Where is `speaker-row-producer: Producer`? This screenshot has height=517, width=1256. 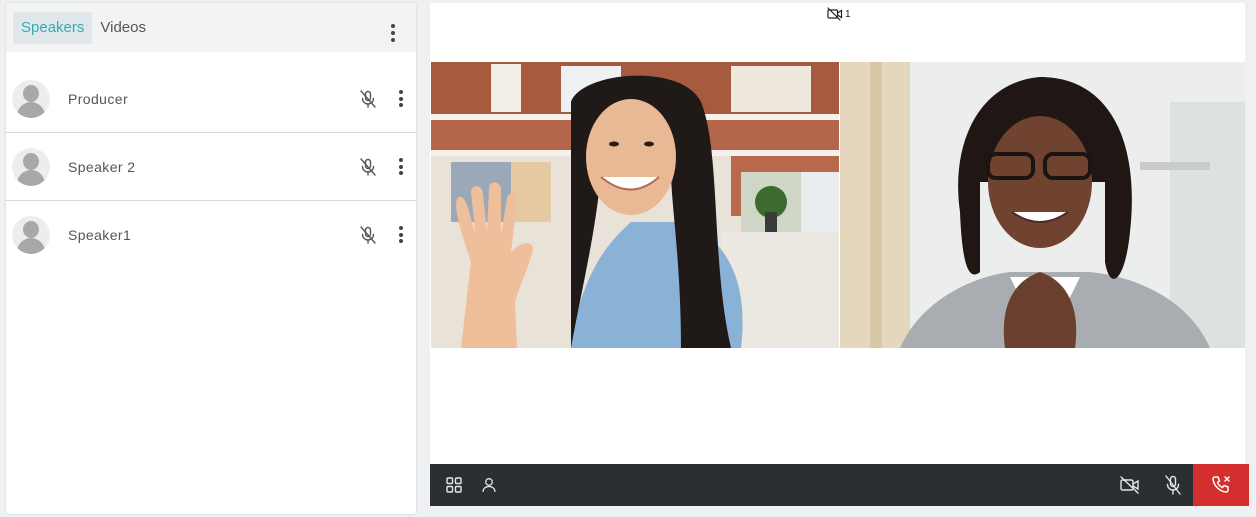 speaker-row-producer: Producer is located at coordinates (211, 99).